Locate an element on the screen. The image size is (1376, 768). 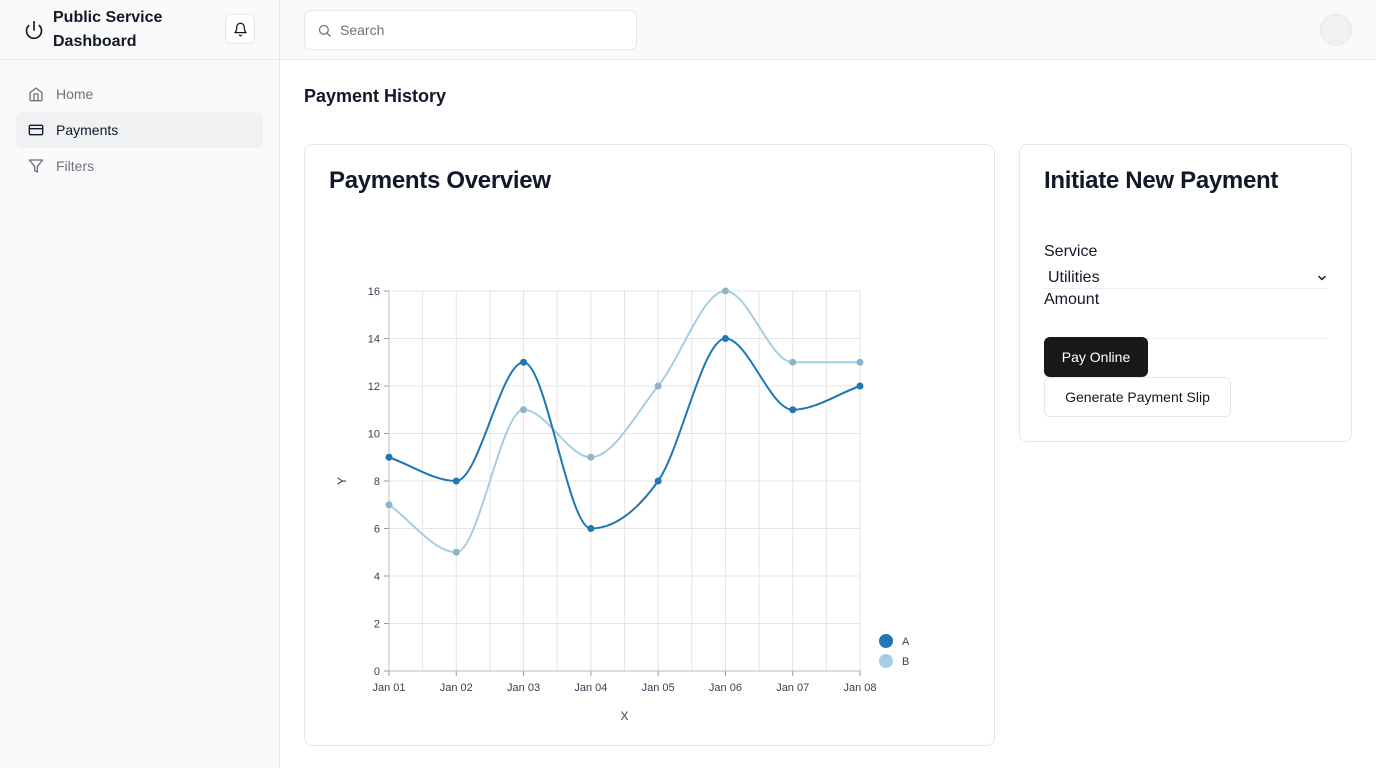
brand-header: Public Service Dashboard is located at coordinates (139, 30).